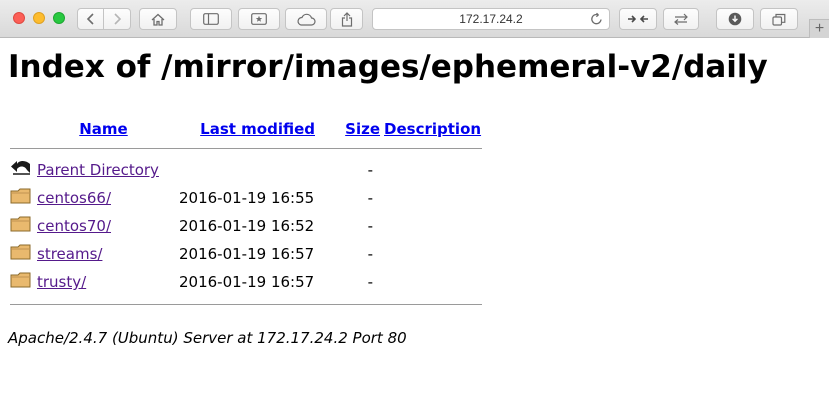  I want to click on sidebar-icon, so click(211, 19).